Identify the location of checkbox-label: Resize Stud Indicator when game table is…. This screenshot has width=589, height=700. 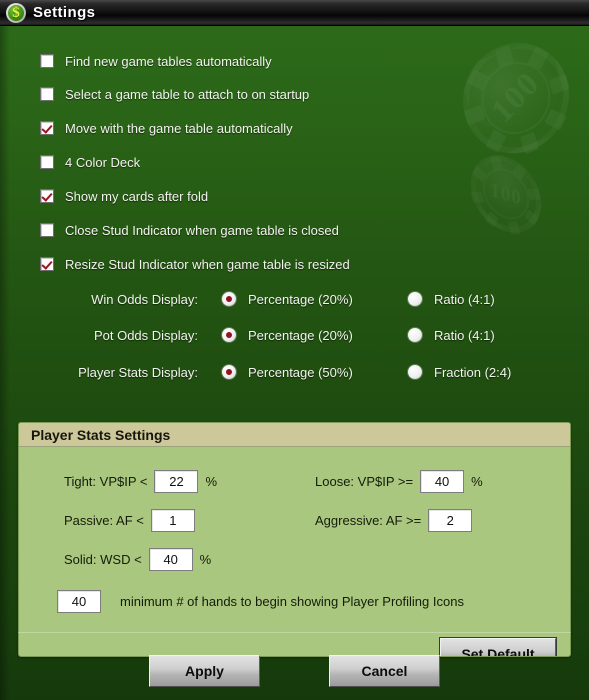
(207, 264).